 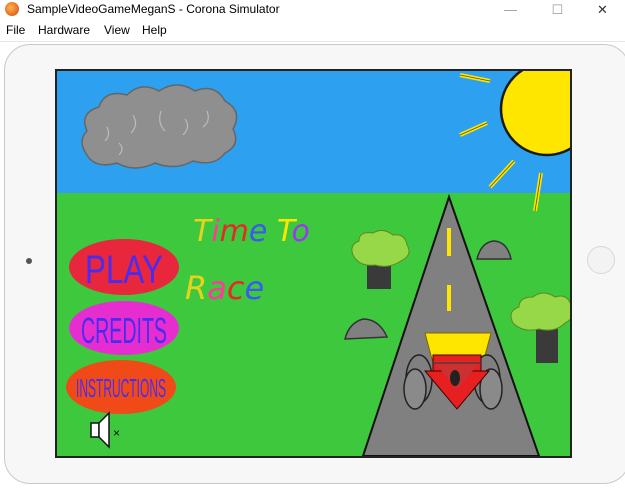 I want to click on minimize-icon: —, so click(x=510, y=10).